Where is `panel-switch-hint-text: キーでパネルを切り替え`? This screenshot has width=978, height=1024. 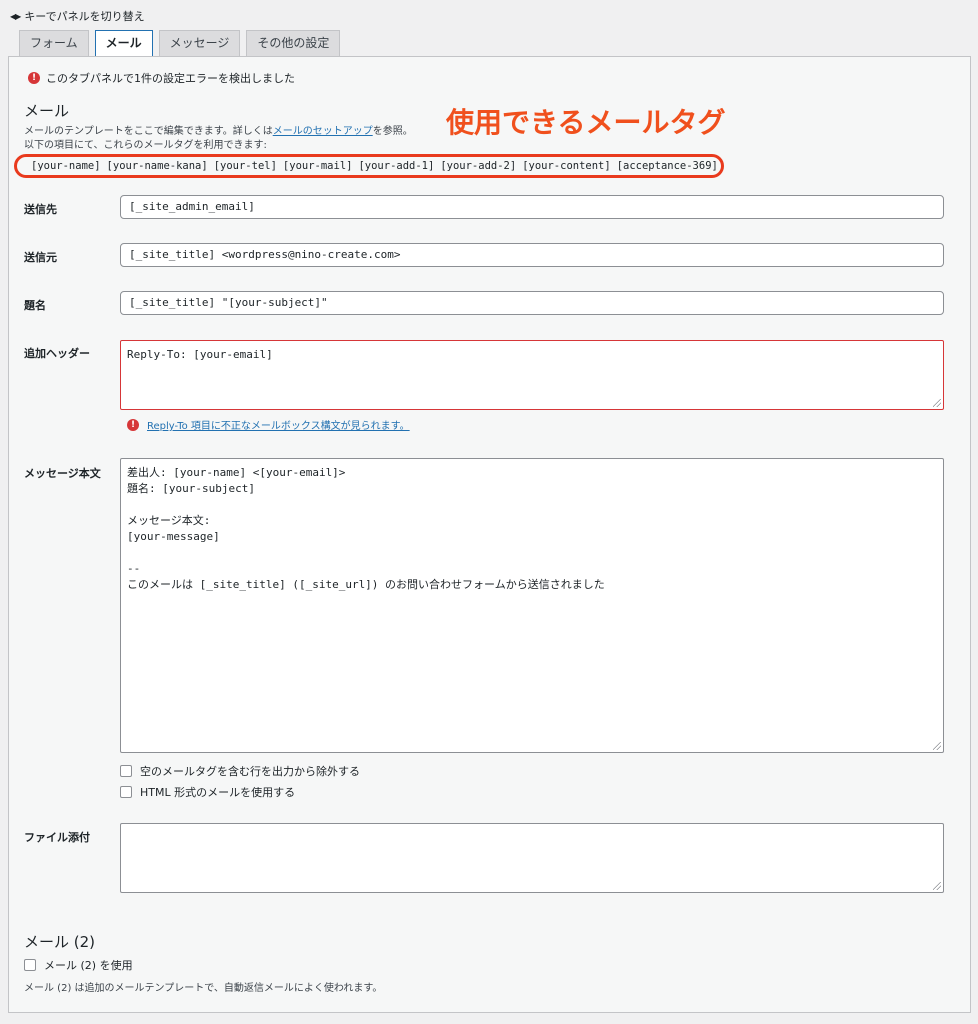 panel-switch-hint-text: キーでパネルを切り替え is located at coordinates (84, 16).